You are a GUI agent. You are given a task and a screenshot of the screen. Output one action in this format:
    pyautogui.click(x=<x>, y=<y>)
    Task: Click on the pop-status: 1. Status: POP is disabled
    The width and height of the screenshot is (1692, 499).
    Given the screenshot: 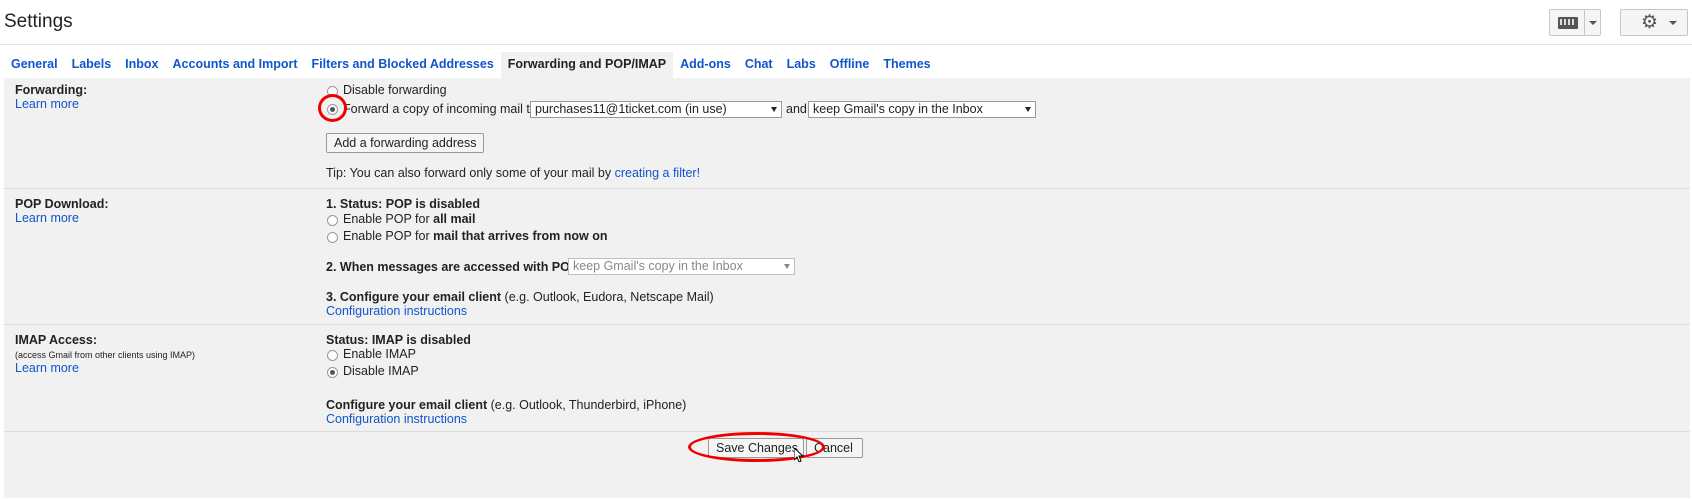 What is the action you would take?
    pyautogui.click(x=403, y=204)
    